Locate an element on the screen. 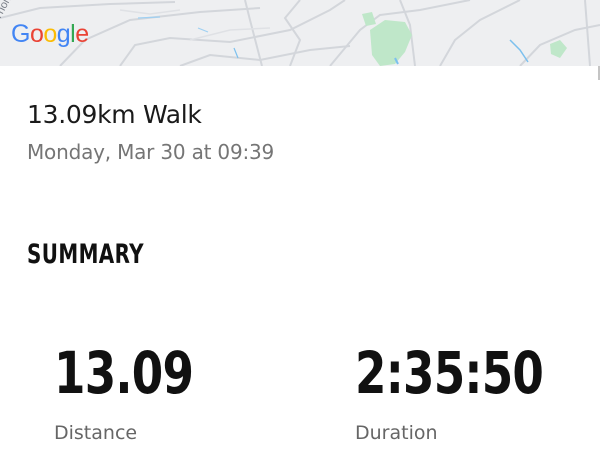 The width and height of the screenshot is (600, 450). distance-value: 13.09 is located at coordinates (124, 373).